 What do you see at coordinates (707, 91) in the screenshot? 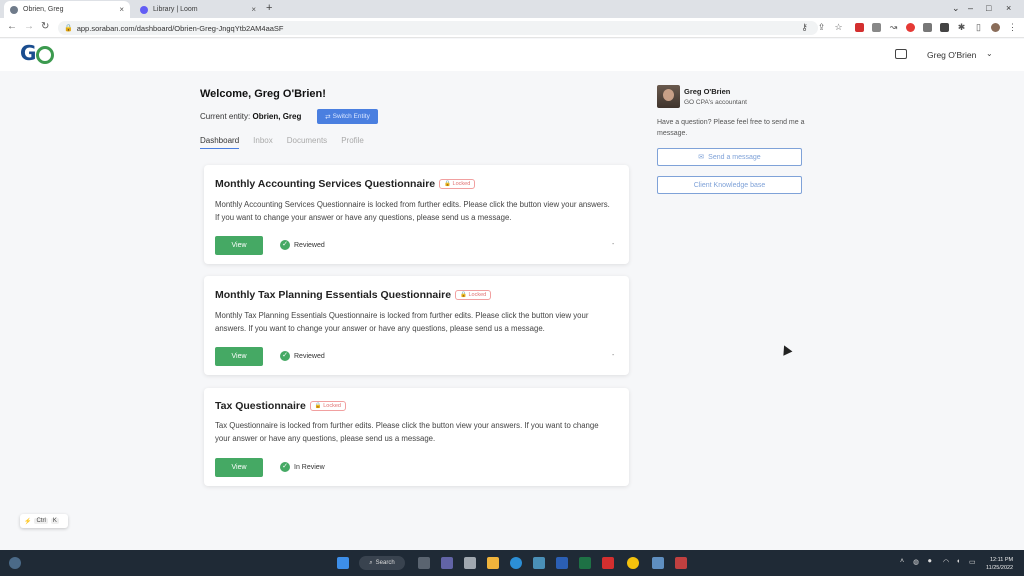
I see `accountant-name: Greg O'Brien` at bounding box center [707, 91].